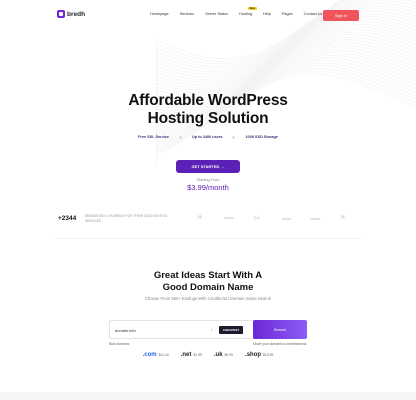  I want to click on footer-band, so click(208, 396).